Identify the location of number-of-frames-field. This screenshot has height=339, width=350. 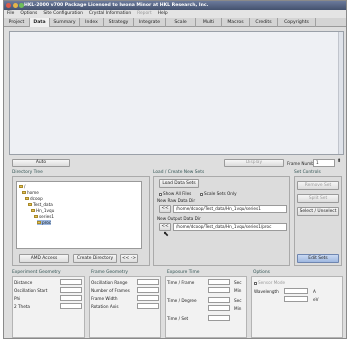
(148, 290).